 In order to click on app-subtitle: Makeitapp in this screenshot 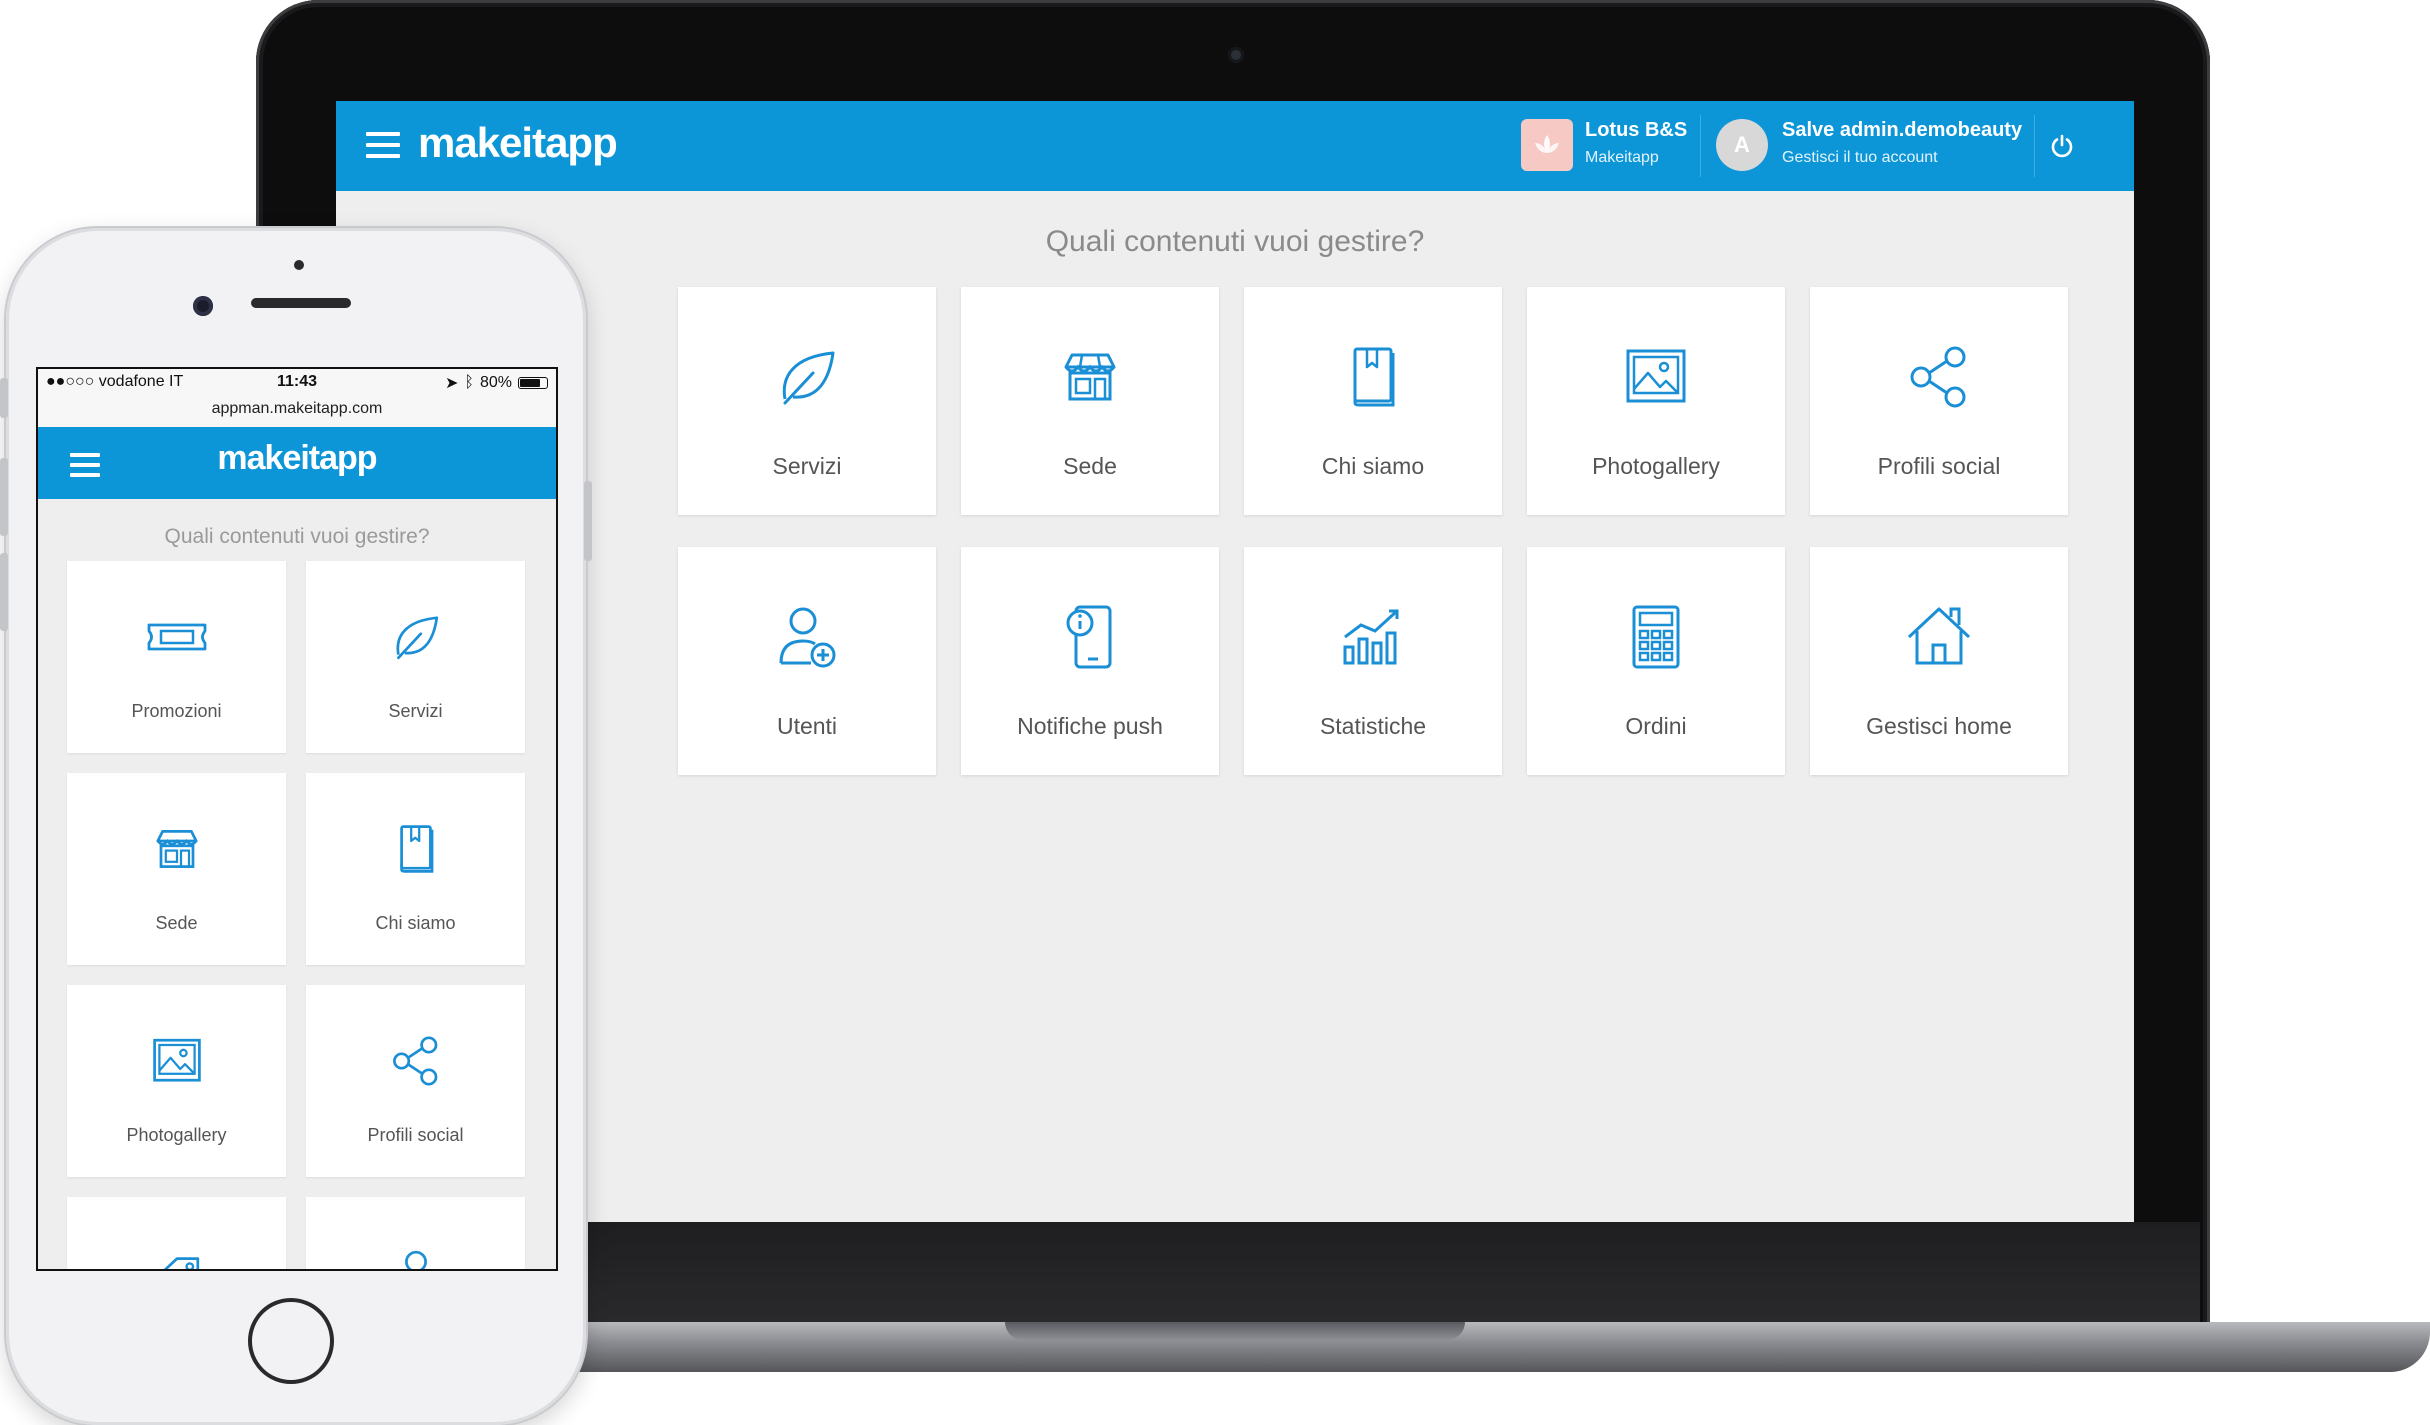, I will do `click(1622, 157)`.